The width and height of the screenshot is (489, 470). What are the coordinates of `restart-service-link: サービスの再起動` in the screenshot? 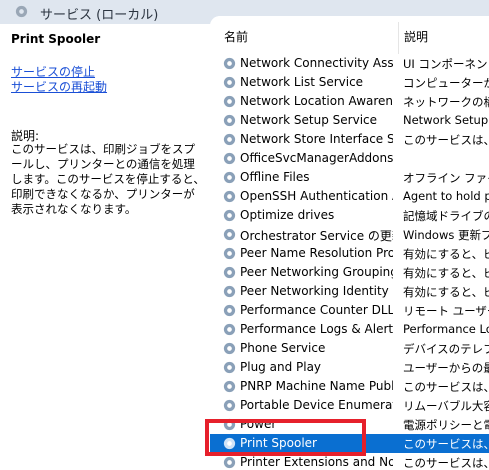 It's located at (59, 86).